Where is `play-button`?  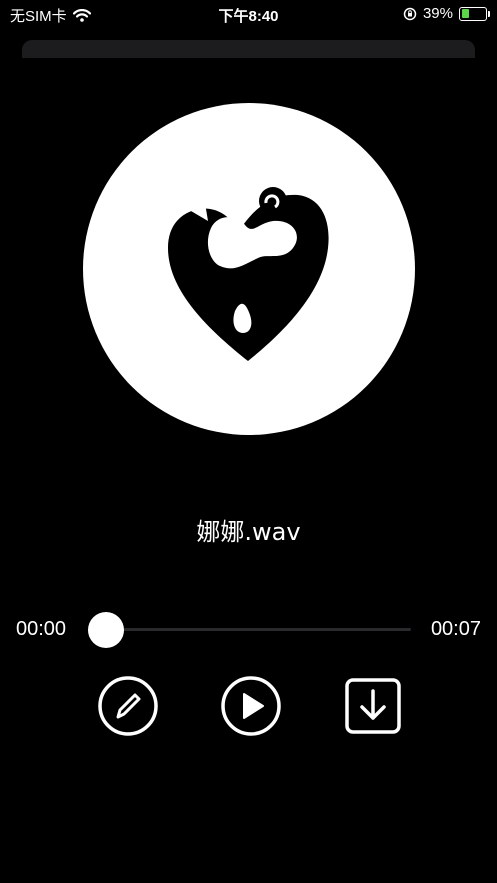 play-button is located at coordinates (251, 706).